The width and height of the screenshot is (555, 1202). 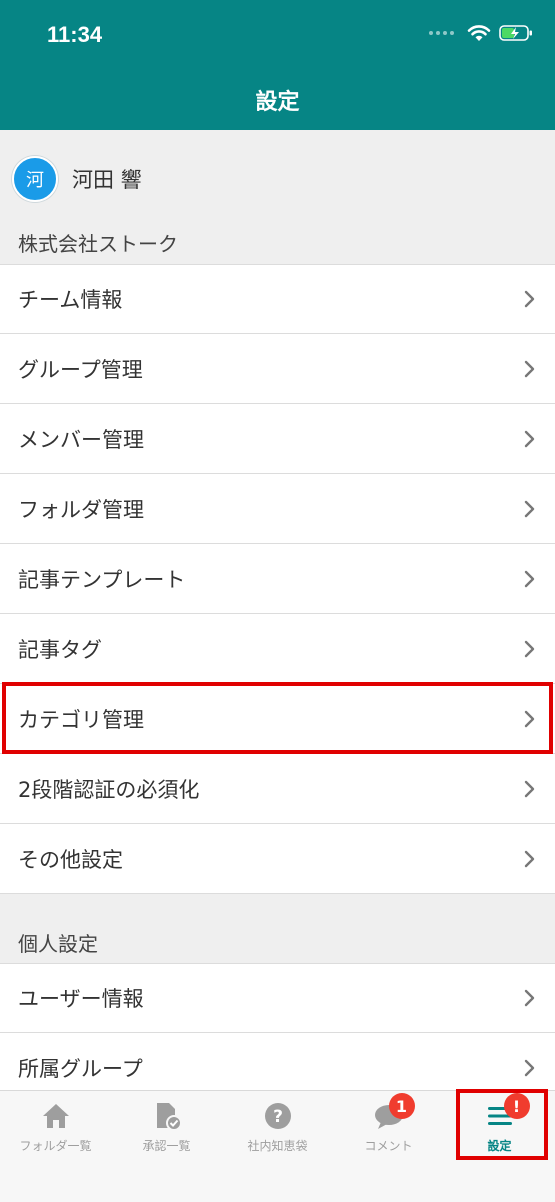 I want to click on tab-folder-list: フォルダ一覧, so click(x=55, y=1136).